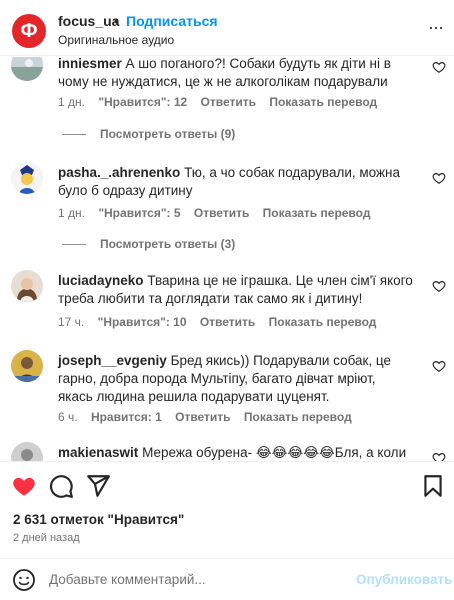 This screenshot has height=600, width=454. What do you see at coordinates (24, 486) in the screenshot?
I see `heart-filled-icon` at bounding box center [24, 486].